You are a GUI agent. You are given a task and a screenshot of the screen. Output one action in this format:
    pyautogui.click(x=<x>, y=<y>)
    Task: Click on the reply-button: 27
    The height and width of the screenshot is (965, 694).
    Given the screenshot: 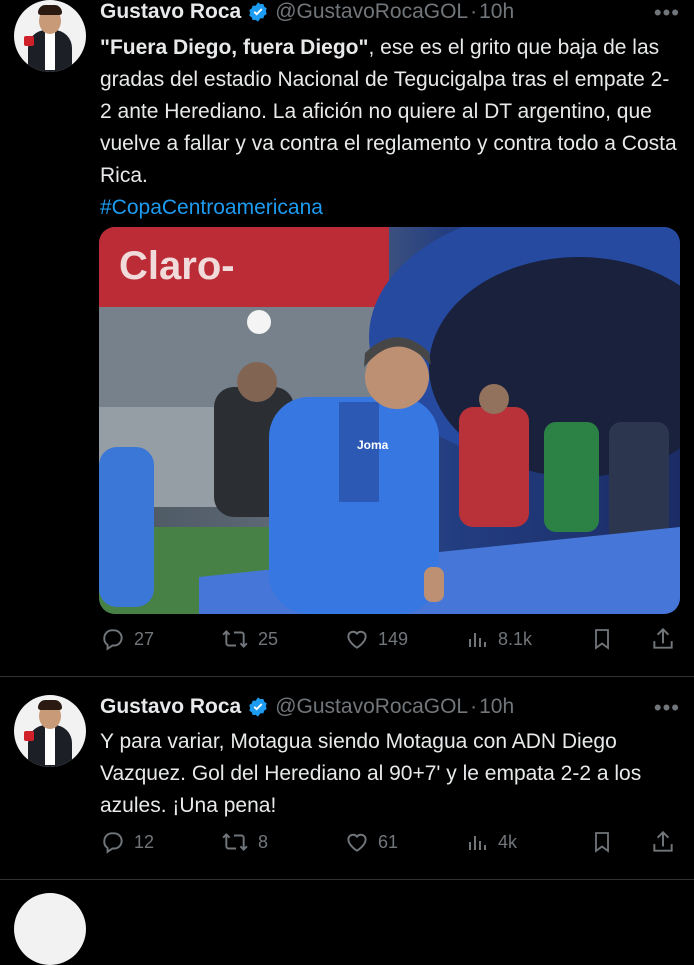 What is the action you would take?
    pyautogui.click(x=127, y=639)
    